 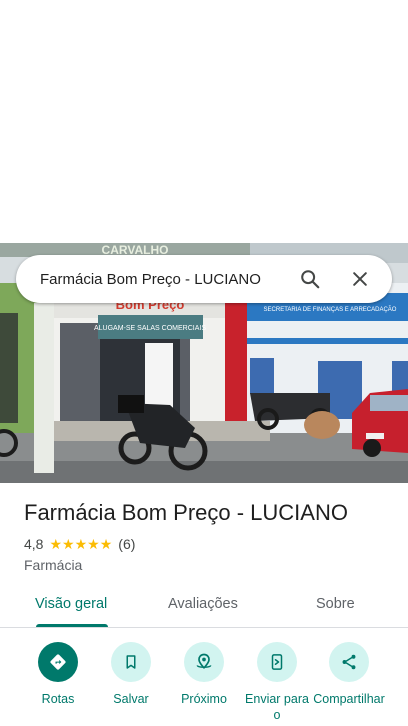 I want to click on nearby-button: Próximo, so click(x=204, y=674).